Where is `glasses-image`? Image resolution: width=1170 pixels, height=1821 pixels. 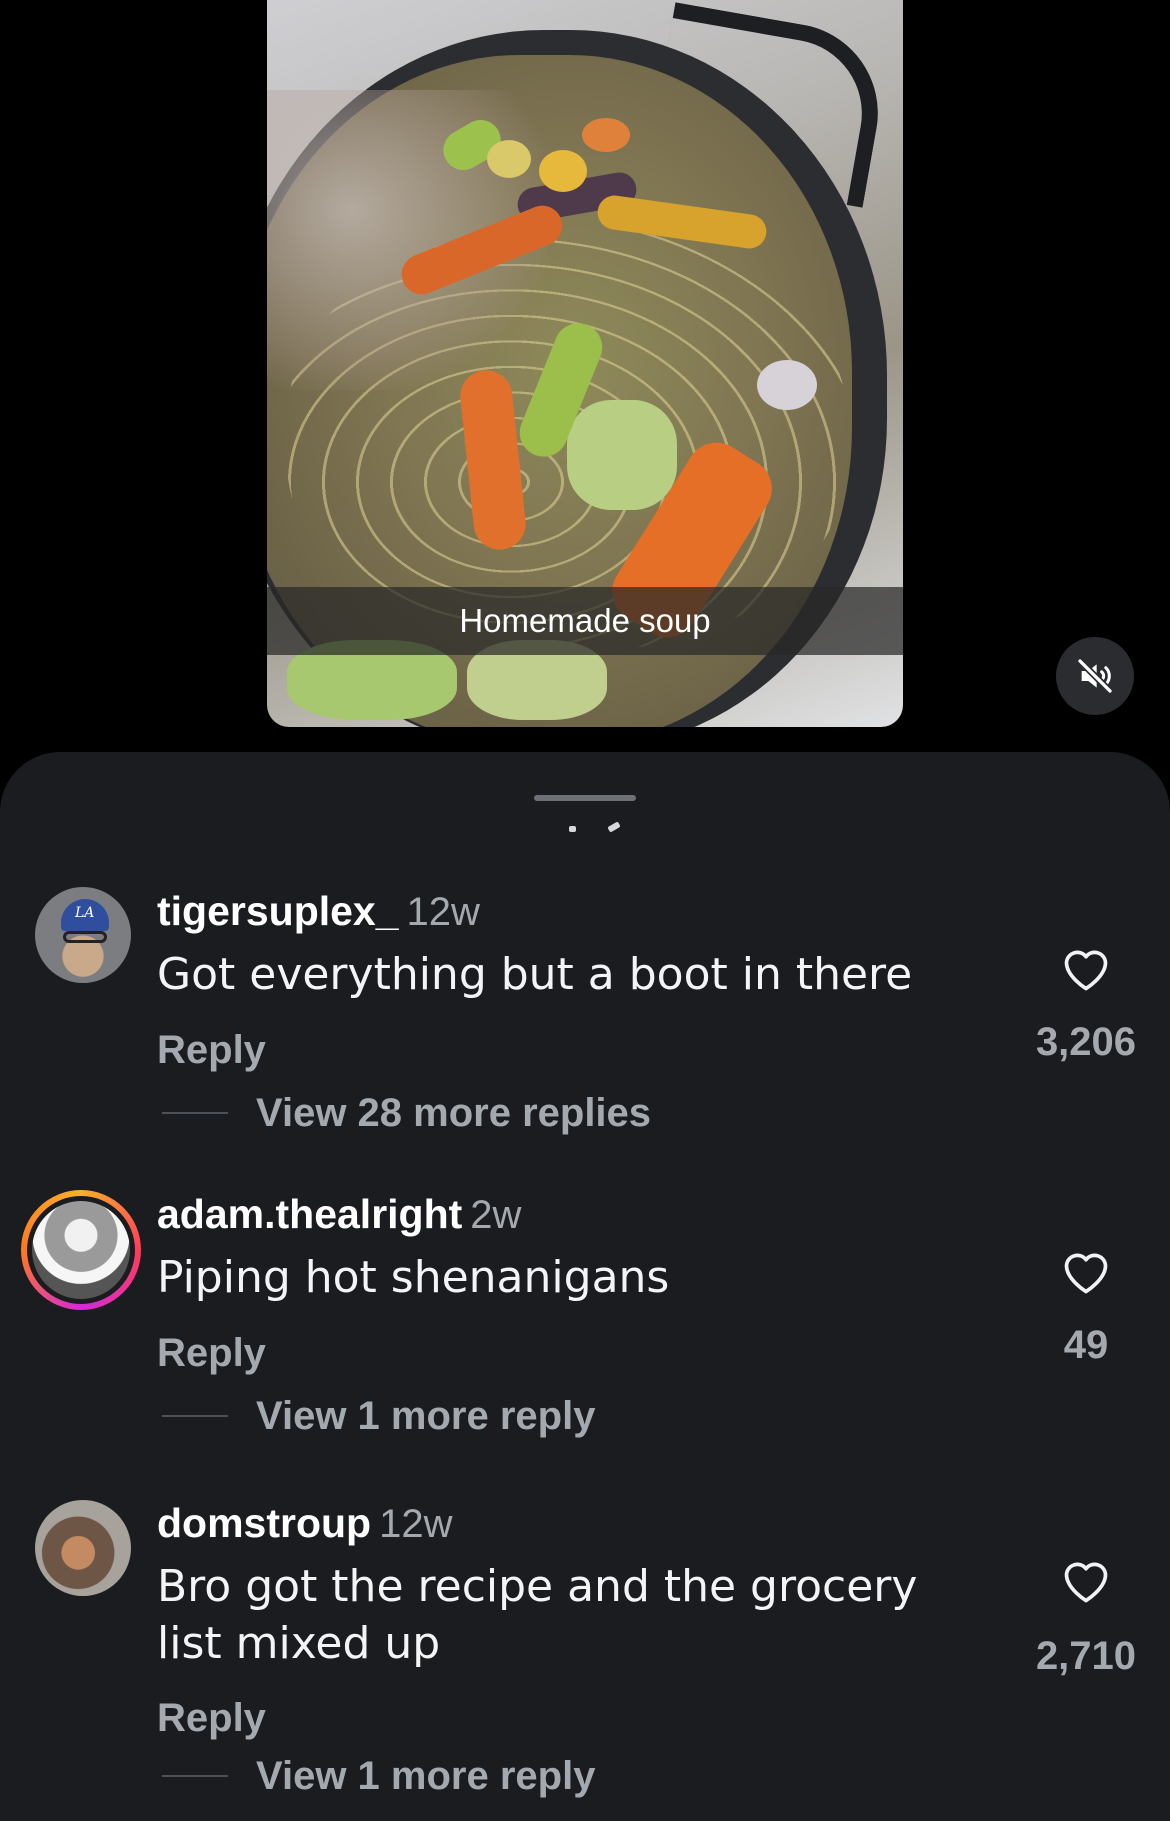 glasses-image is located at coordinates (85, 937).